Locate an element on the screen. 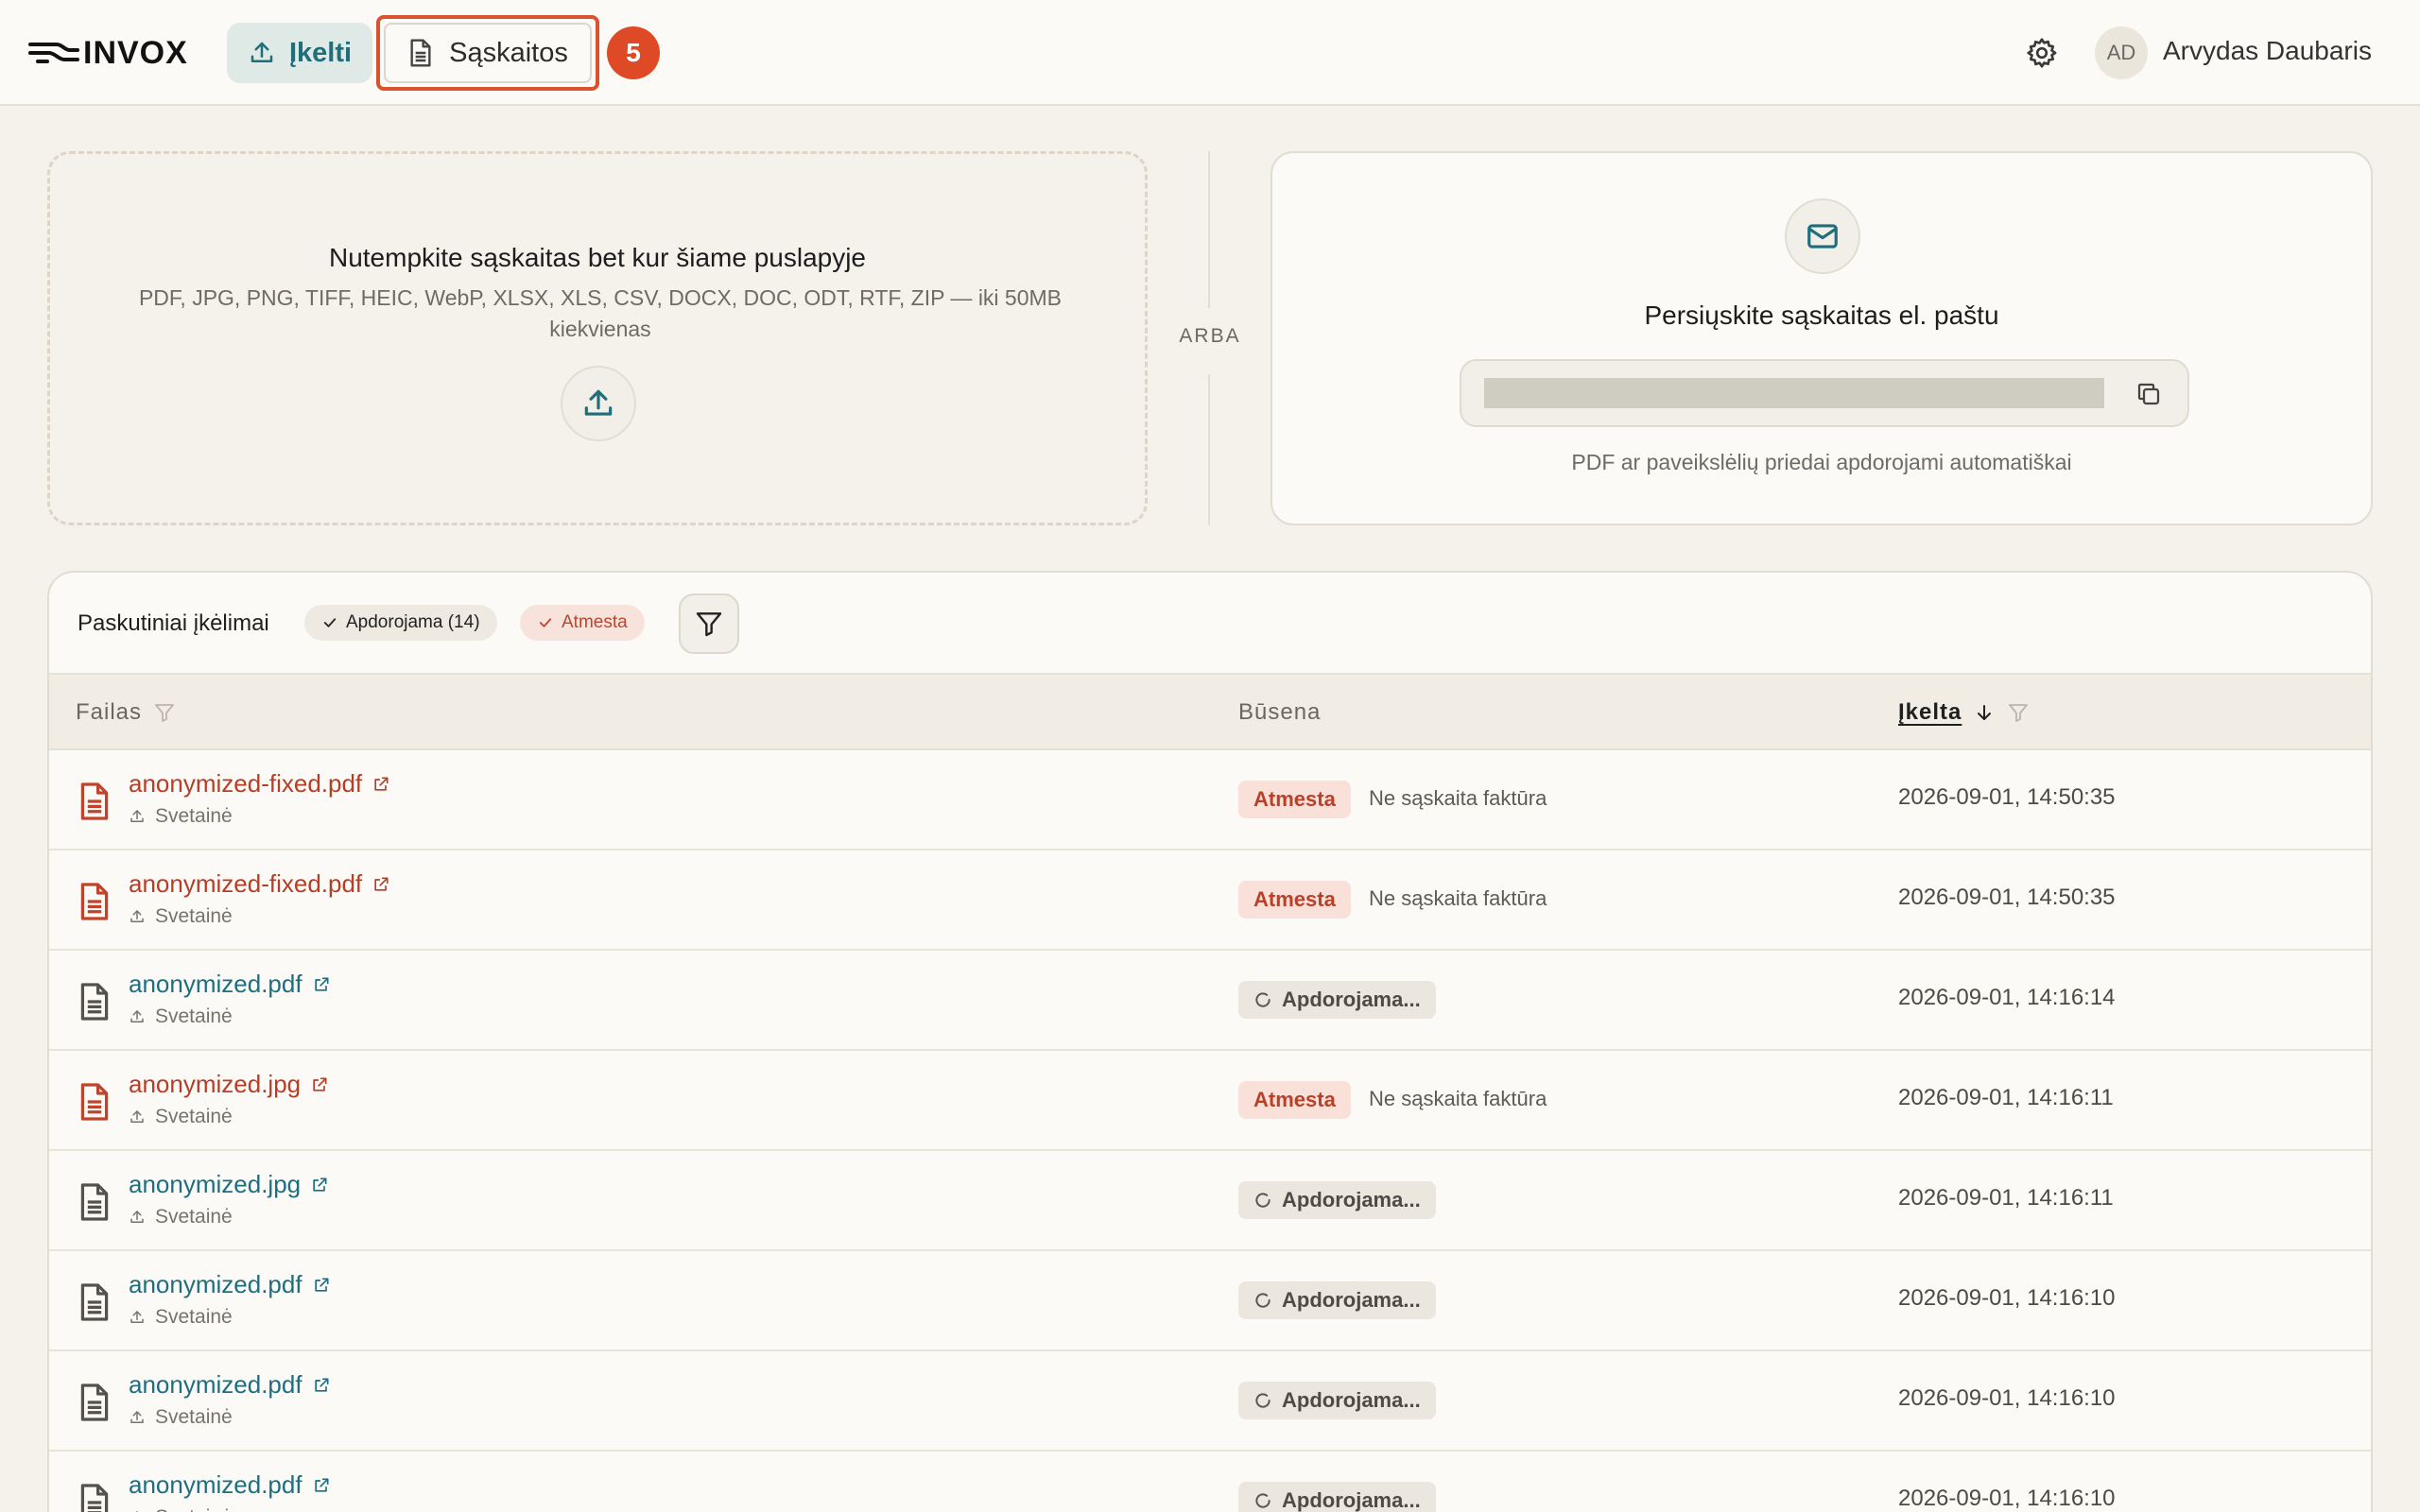  file-name: anonymized-fixed.pdf is located at coordinates (246, 883).